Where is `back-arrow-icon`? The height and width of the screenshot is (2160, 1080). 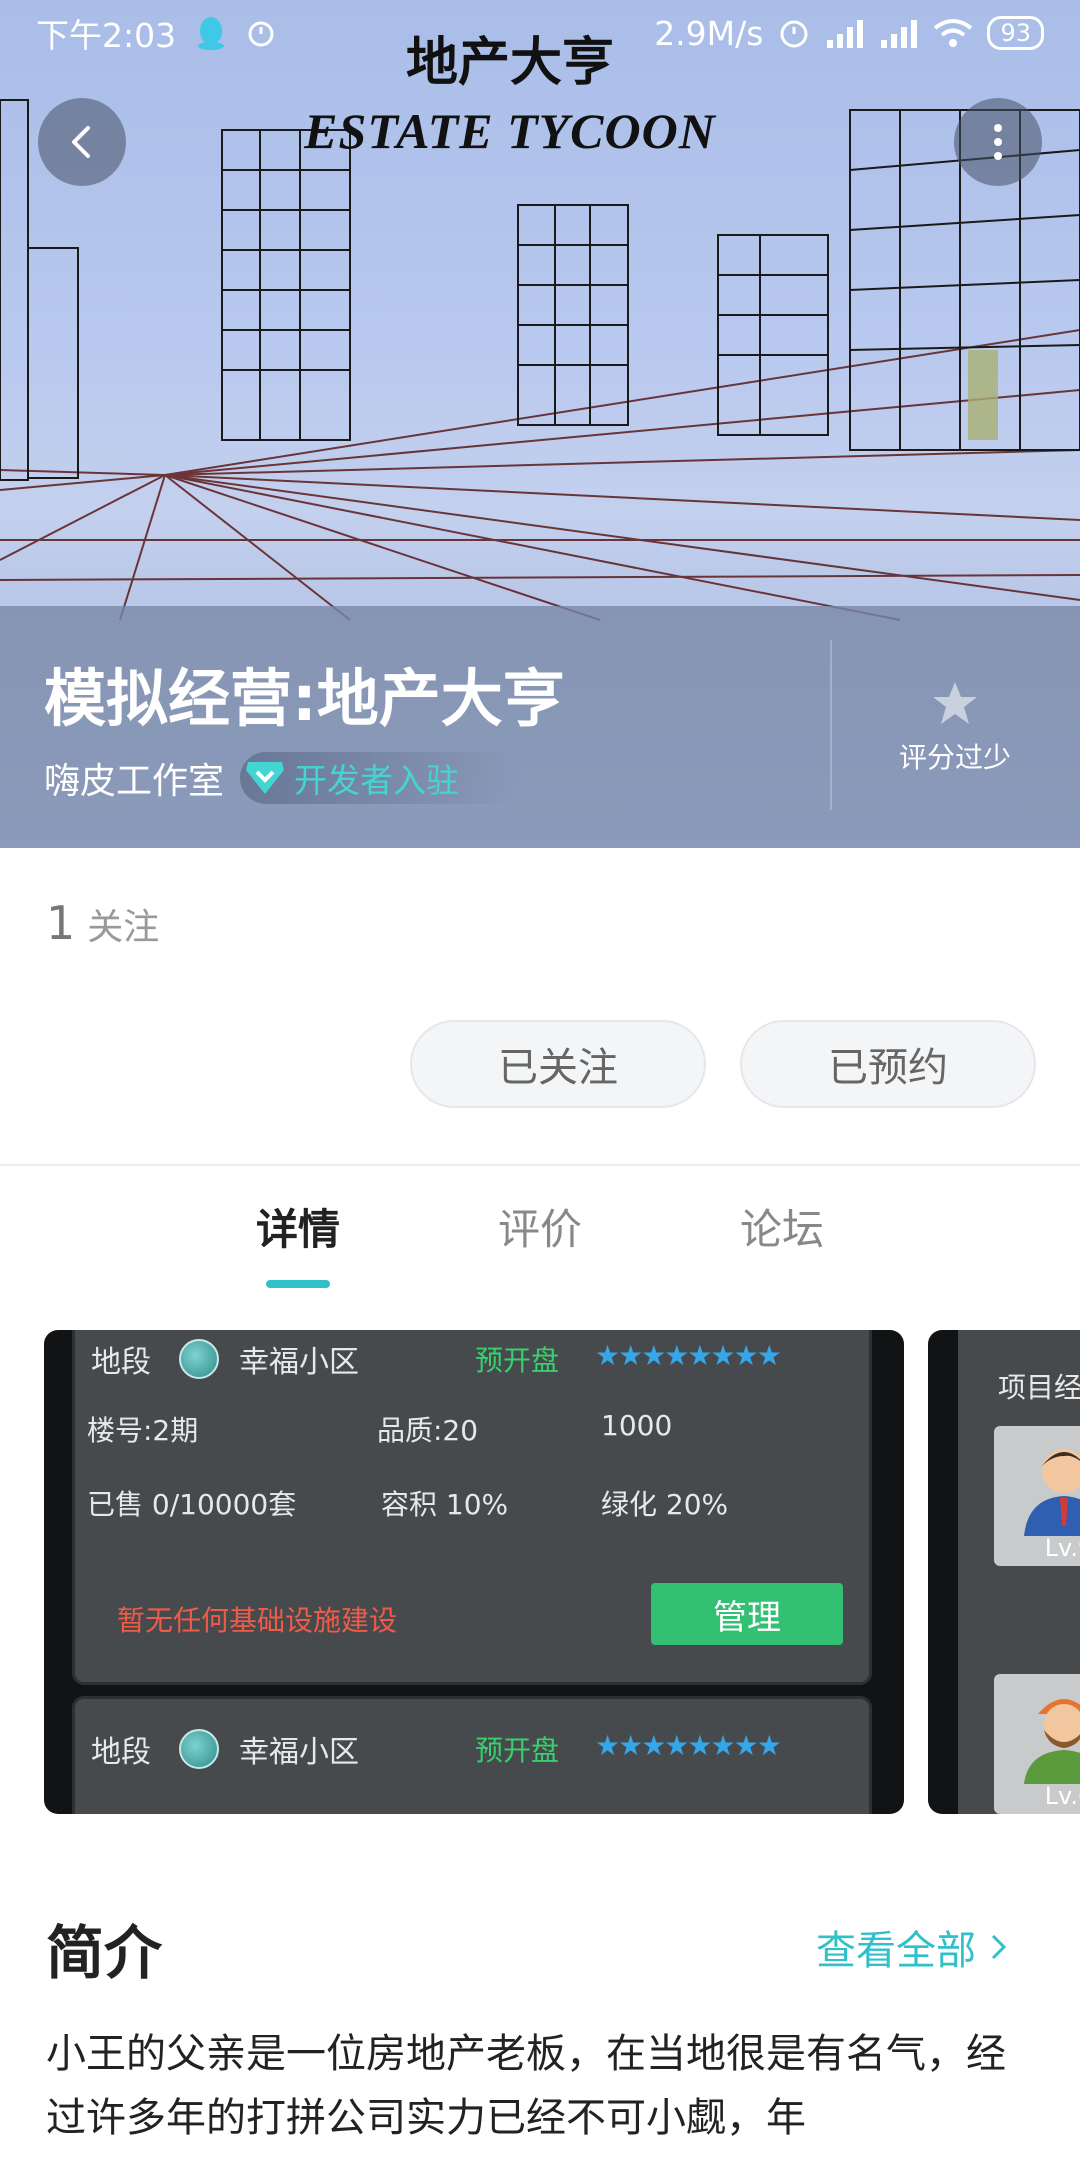
back-arrow-icon is located at coordinates (81, 142).